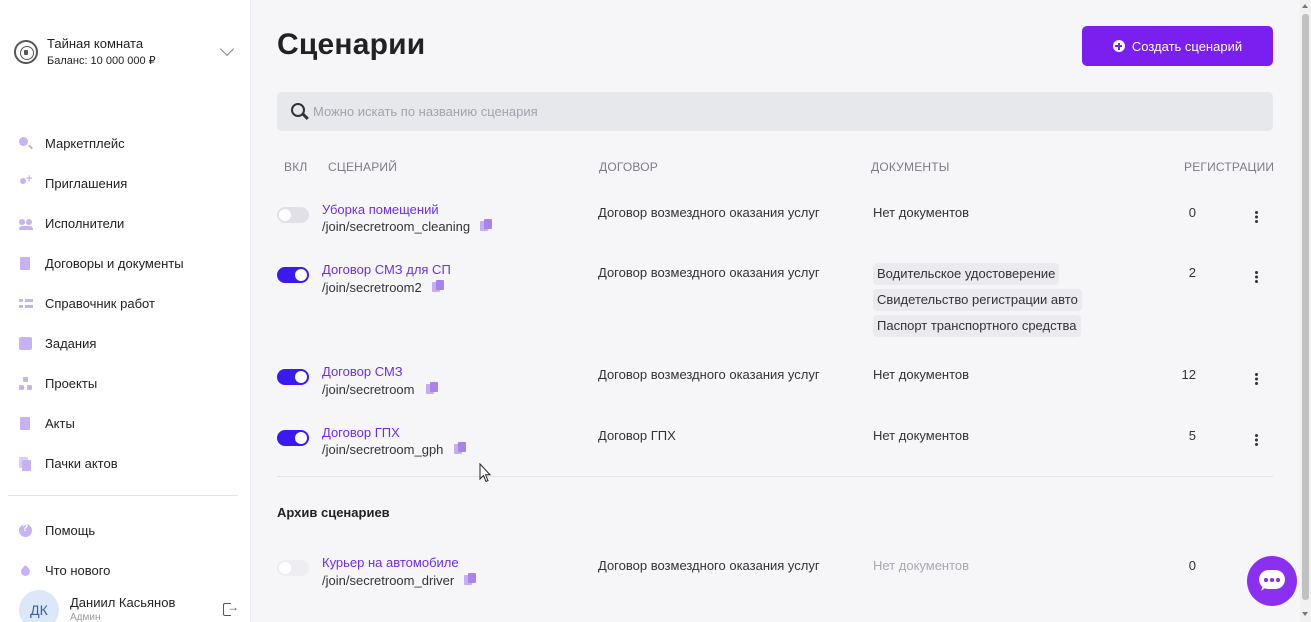  I want to click on scenario-name-link: Курьер на автомобиле, so click(390, 562).